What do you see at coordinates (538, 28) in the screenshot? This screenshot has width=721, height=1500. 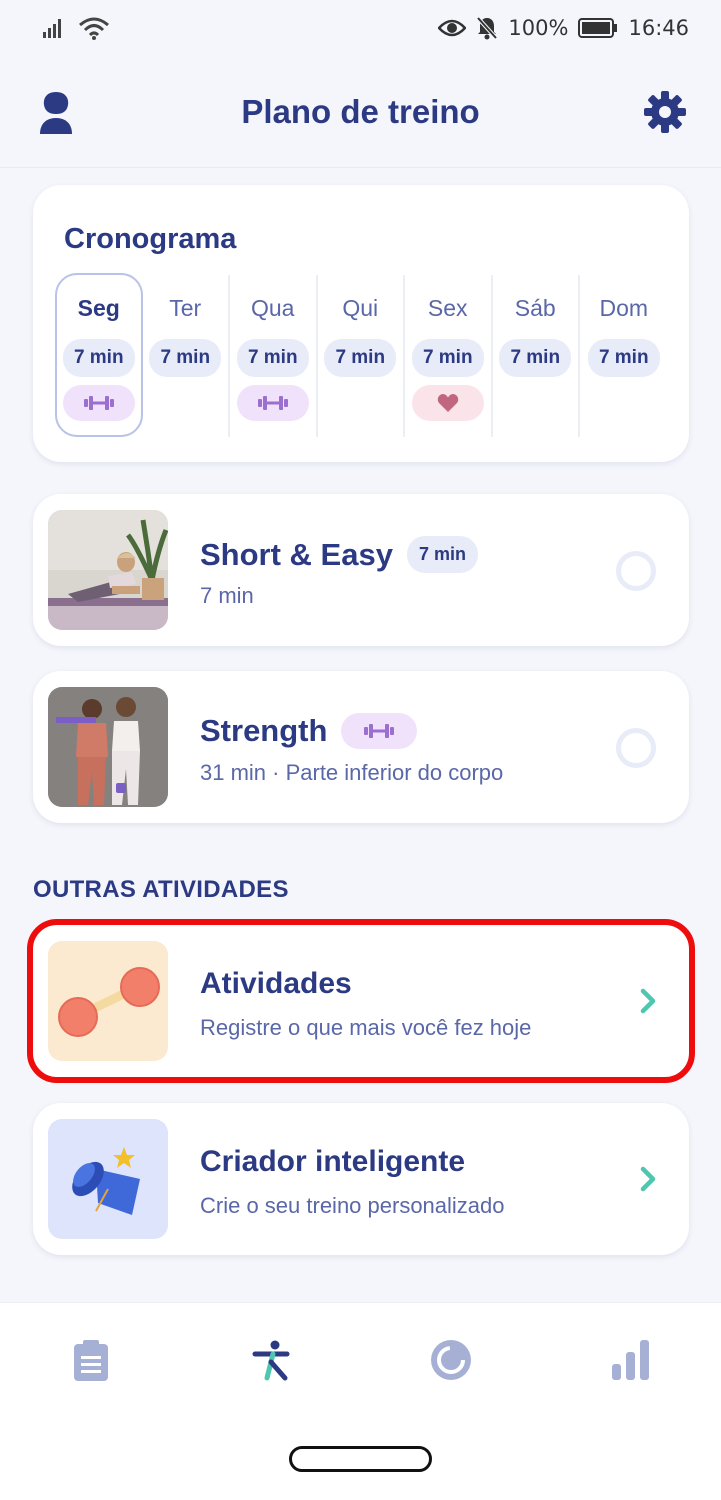 I see `battery-percent: 100%` at bounding box center [538, 28].